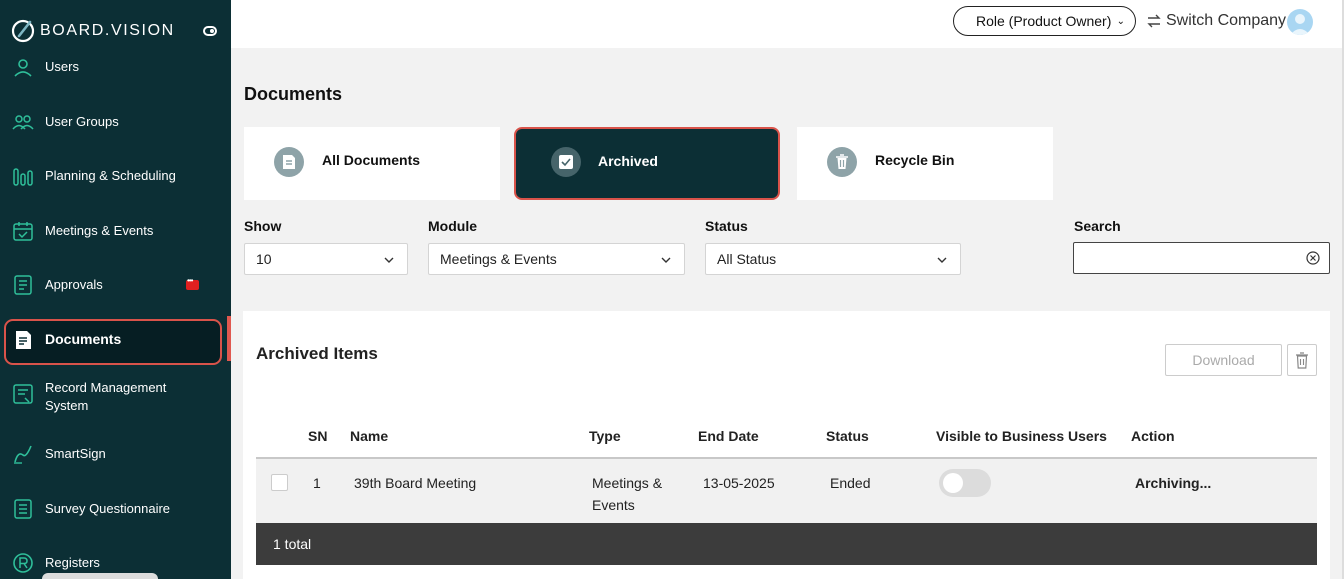 This screenshot has height=579, width=1344. Describe the element at coordinates (726, 226) in the screenshot. I see `status-label: Status` at that location.